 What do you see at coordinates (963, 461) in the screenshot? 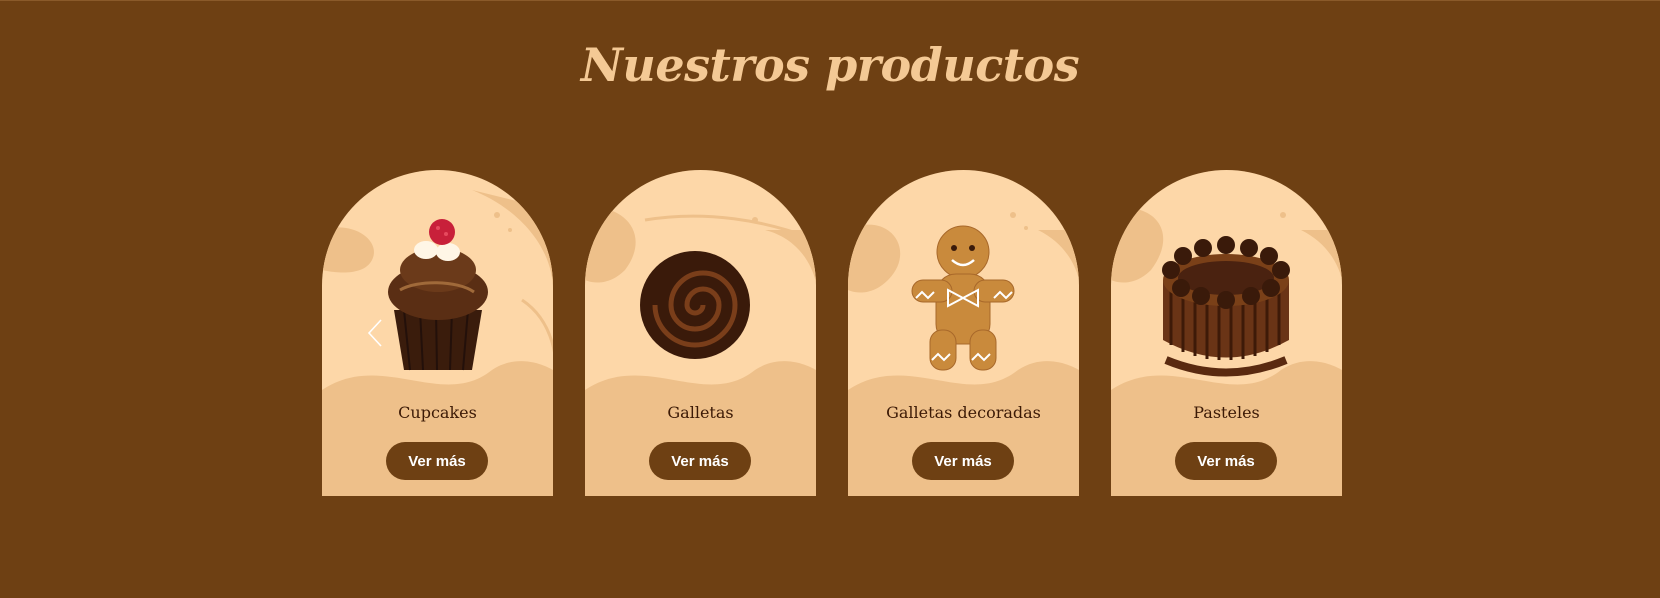
I see `ver-mas-button-galletas-decoradas: Ver más` at bounding box center [963, 461].